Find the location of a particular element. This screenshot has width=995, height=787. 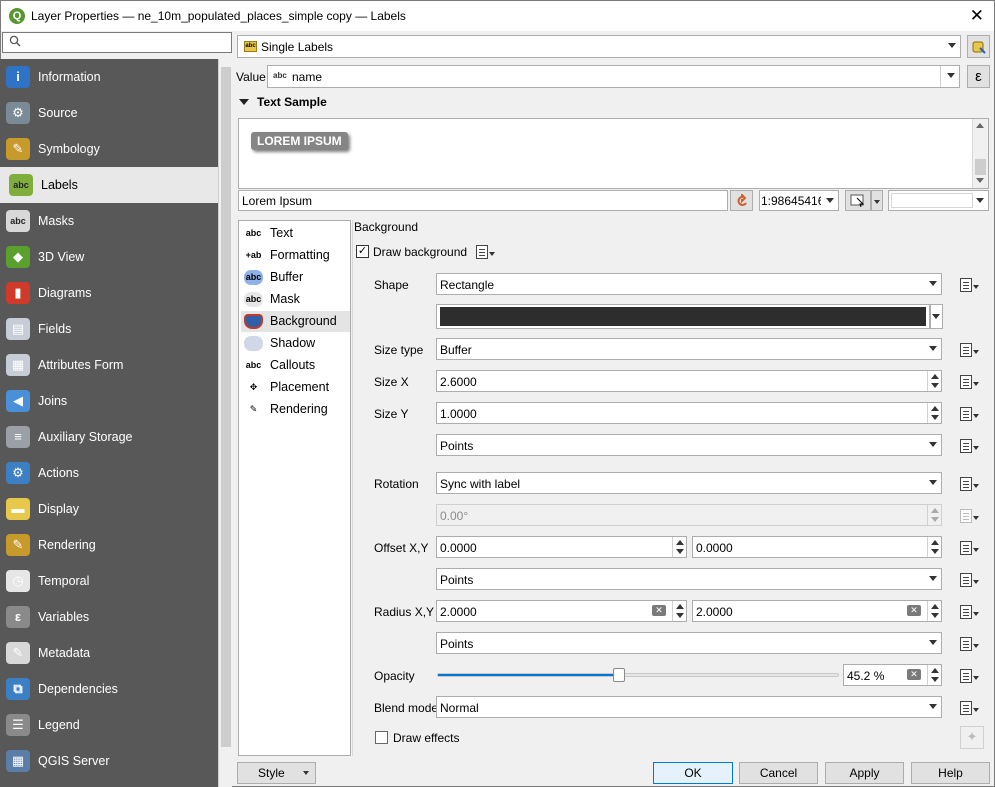

preview-scroll-thumb is located at coordinates (980, 167).